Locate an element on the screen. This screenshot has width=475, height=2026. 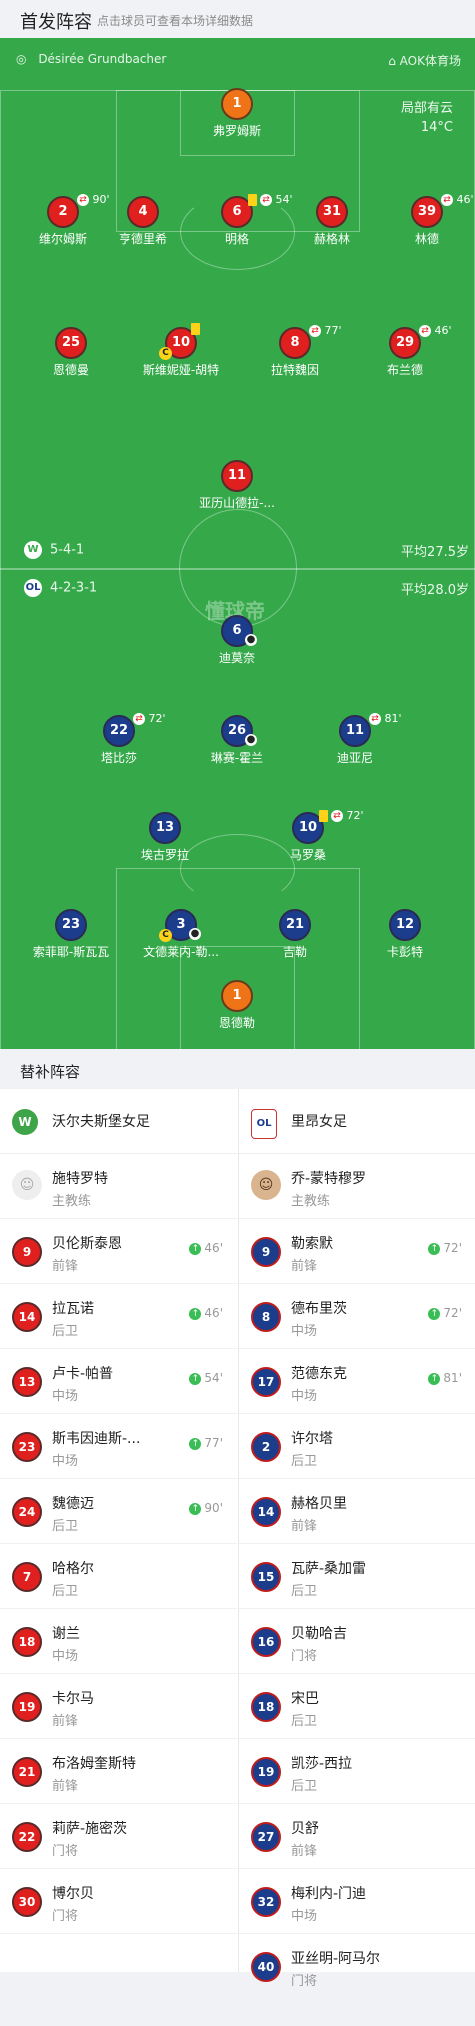
away-player: 21 吉勒 is located at coordinates (295, 937).